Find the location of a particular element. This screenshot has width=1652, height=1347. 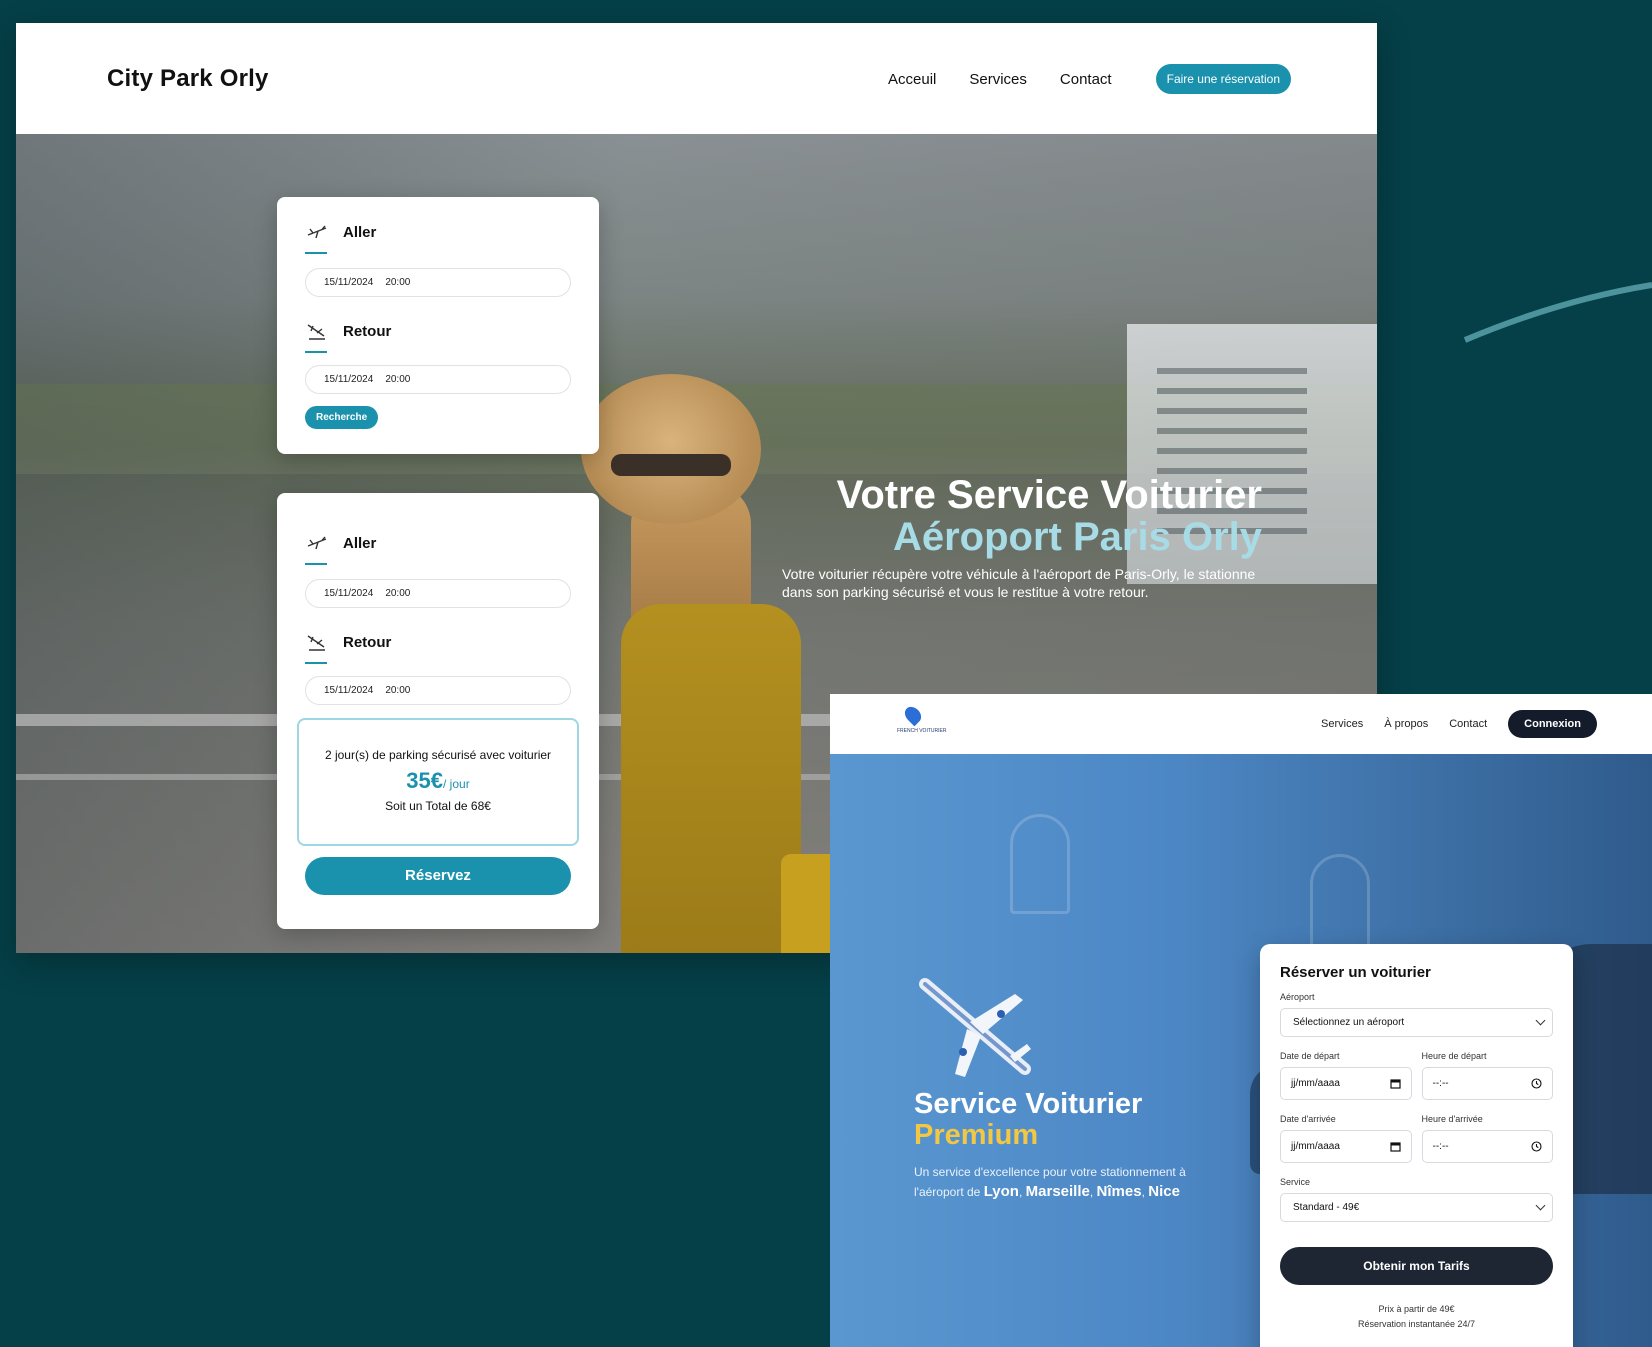

departure-date-label: Date de départ is located at coordinates (1310, 1056).